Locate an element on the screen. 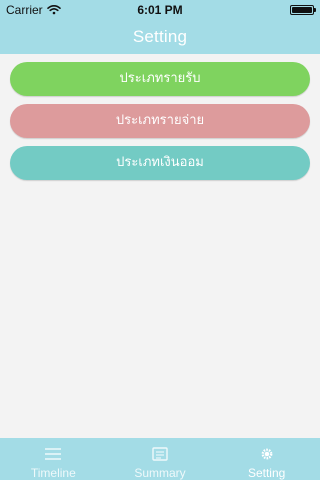 The image size is (320, 480). tab-setting-label: Setting is located at coordinates (266, 473).